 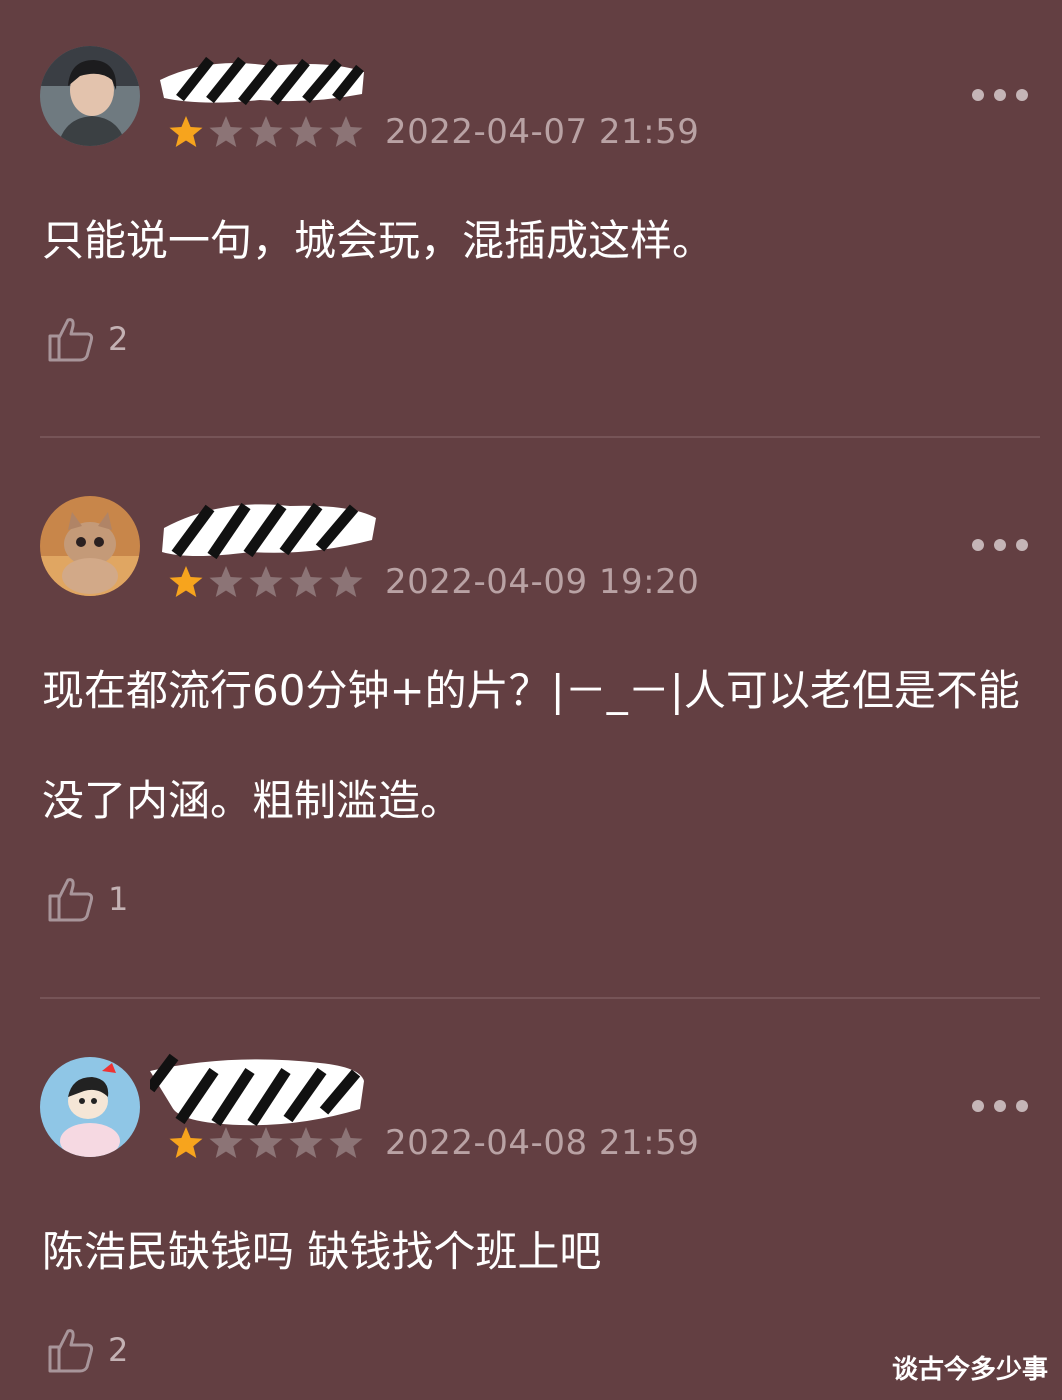 I want to click on like-button: 1, so click(x=87, y=899).